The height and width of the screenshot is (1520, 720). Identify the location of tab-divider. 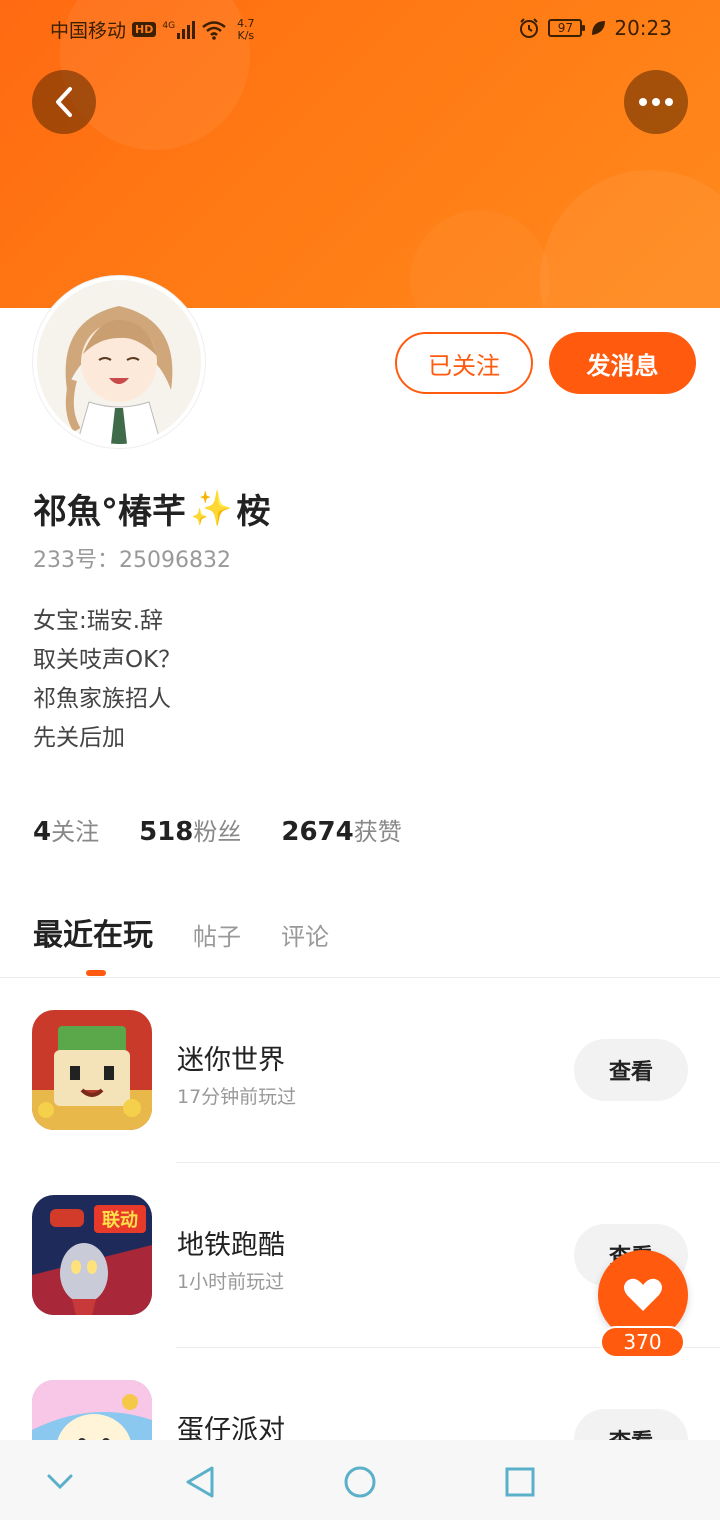
(360, 977).